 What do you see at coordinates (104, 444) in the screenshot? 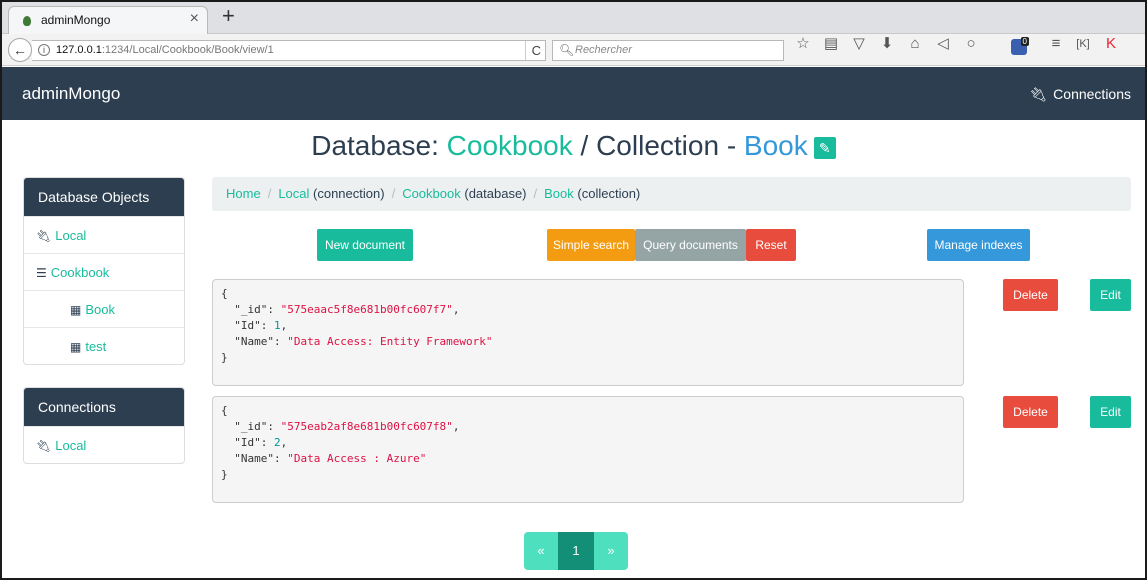
I see `sidebar-item-connection-local: 🔌︎ Local` at bounding box center [104, 444].